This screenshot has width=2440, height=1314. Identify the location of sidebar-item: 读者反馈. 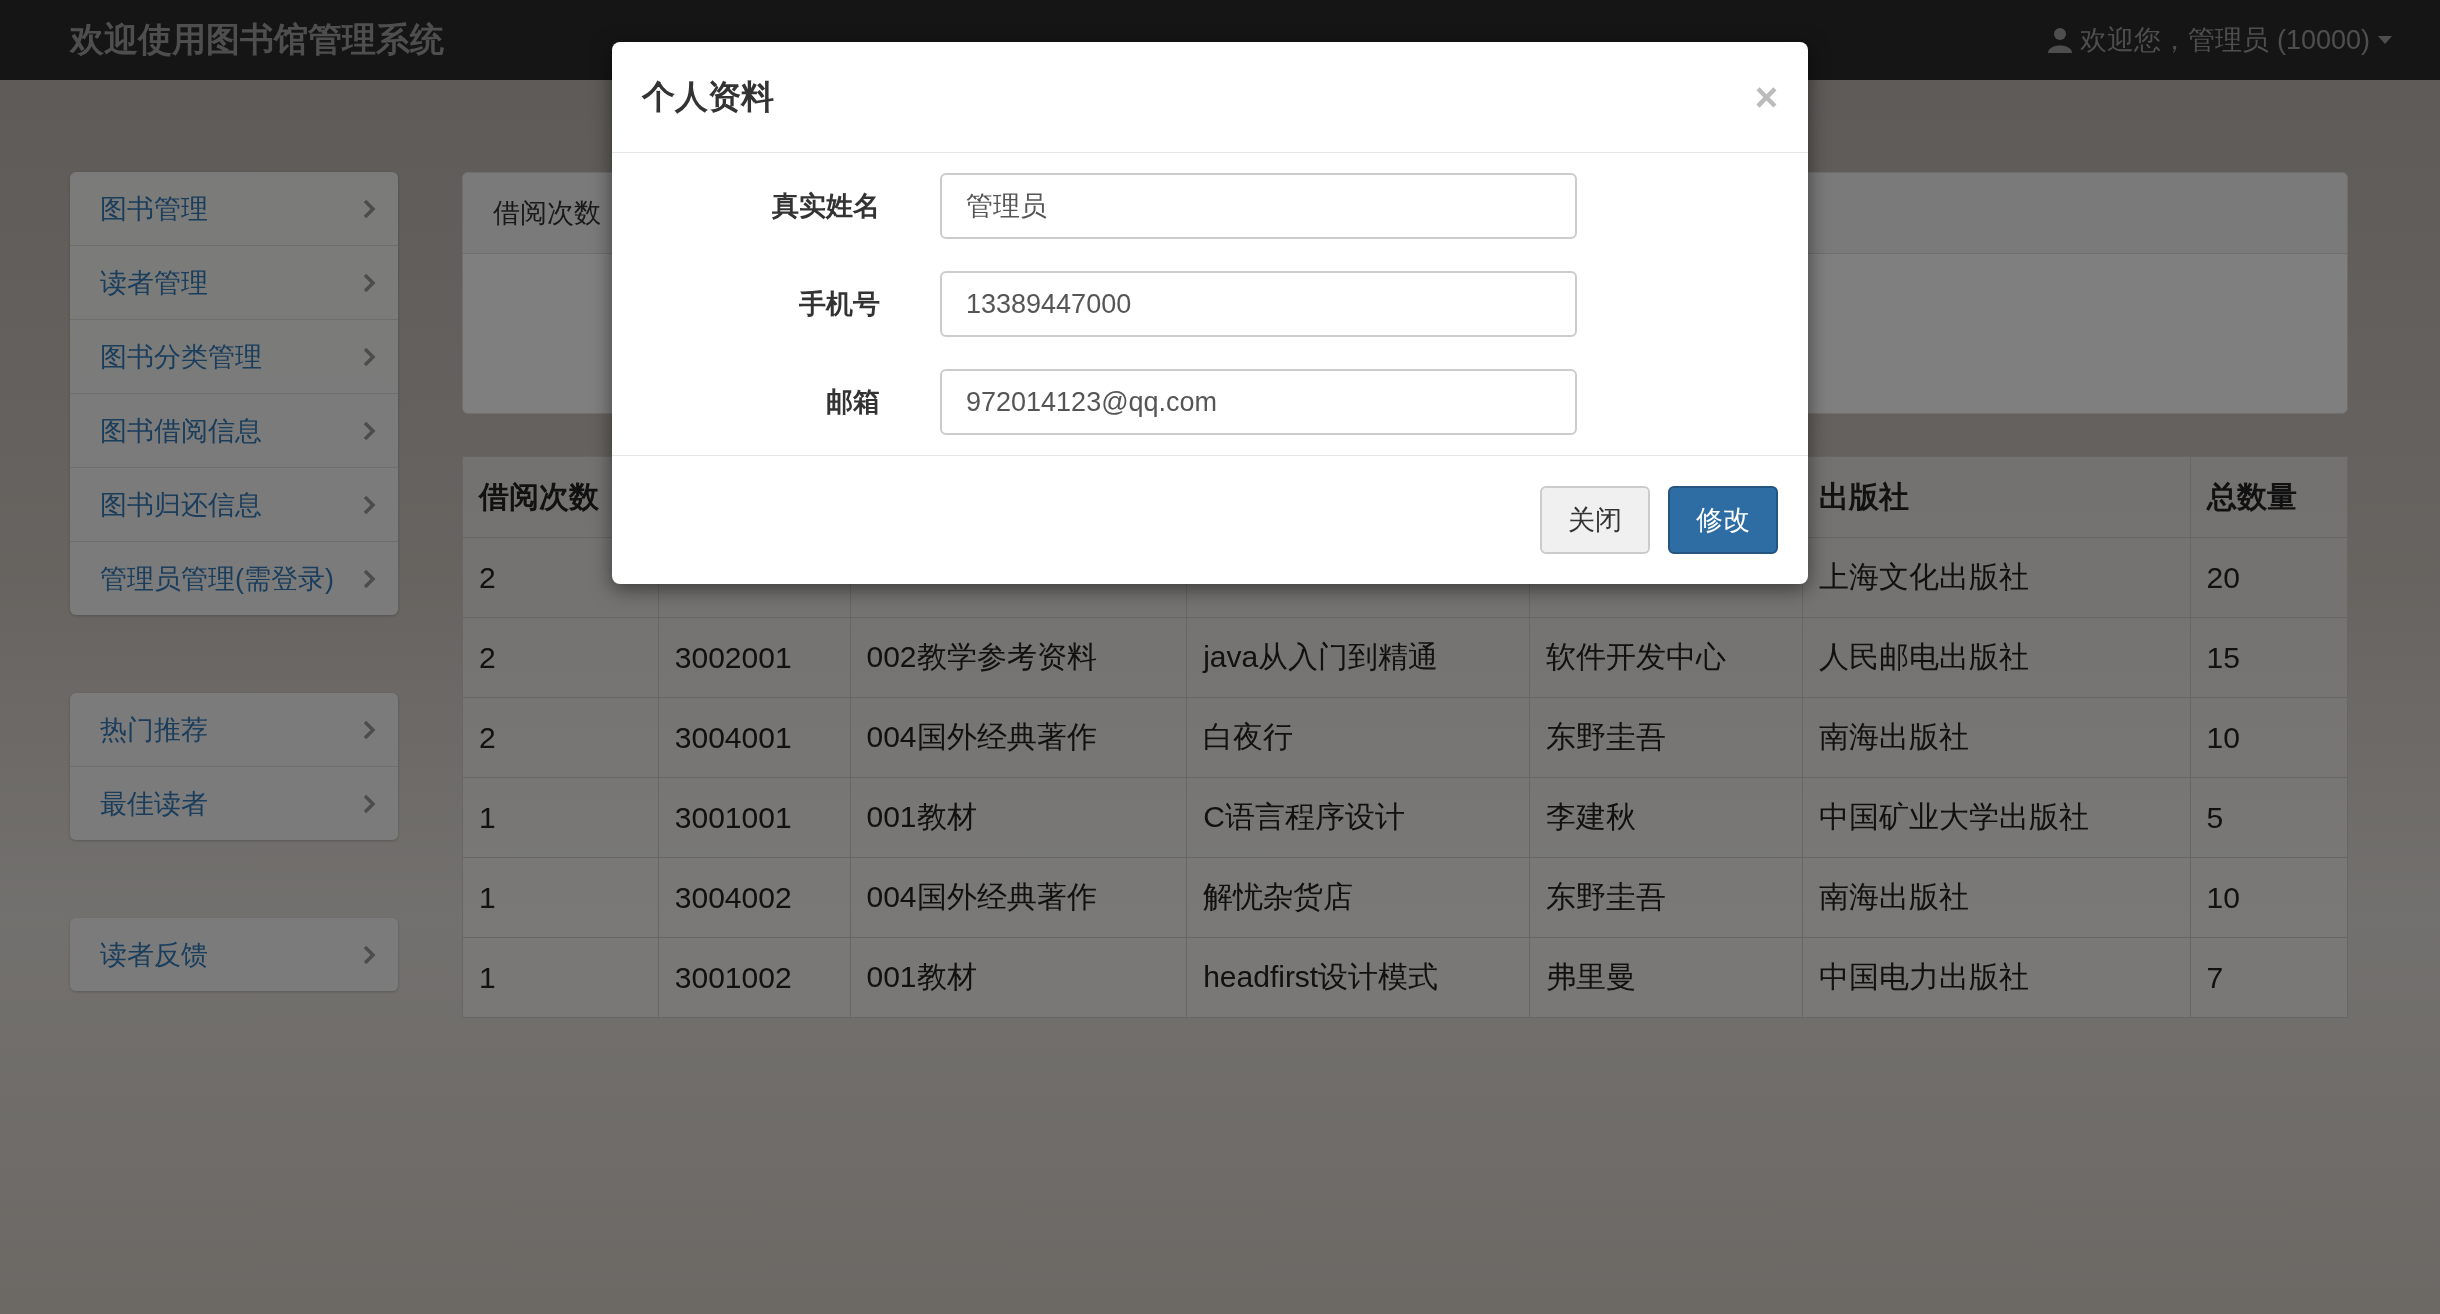
(234, 954).